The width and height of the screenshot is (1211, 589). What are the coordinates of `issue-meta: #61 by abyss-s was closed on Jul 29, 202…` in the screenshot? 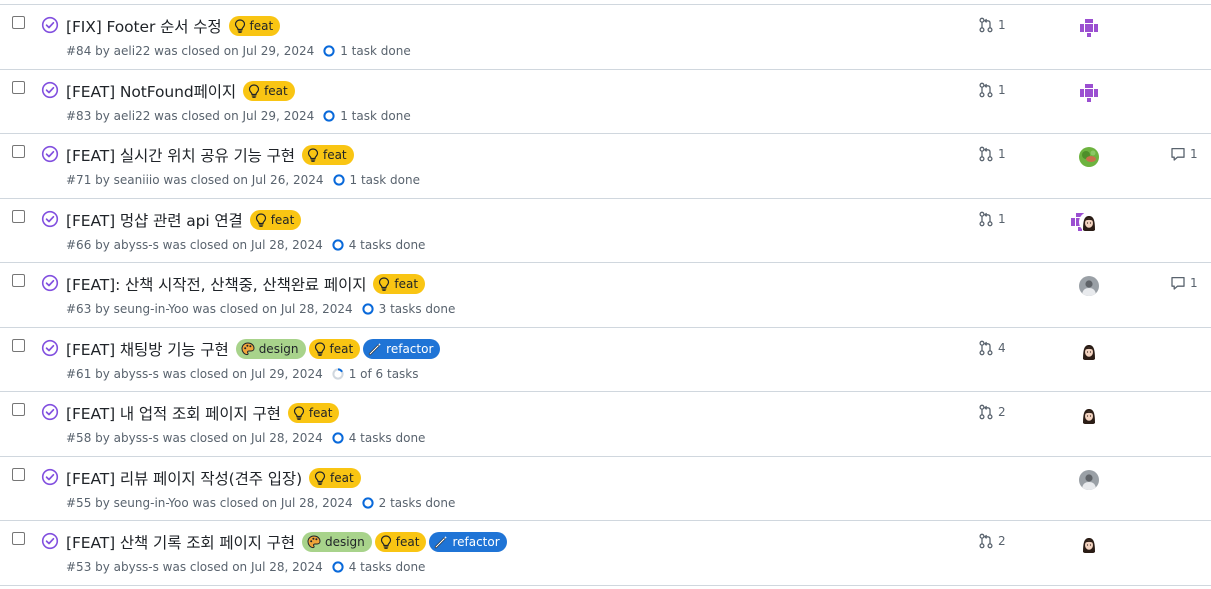 It's located at (242, 374).